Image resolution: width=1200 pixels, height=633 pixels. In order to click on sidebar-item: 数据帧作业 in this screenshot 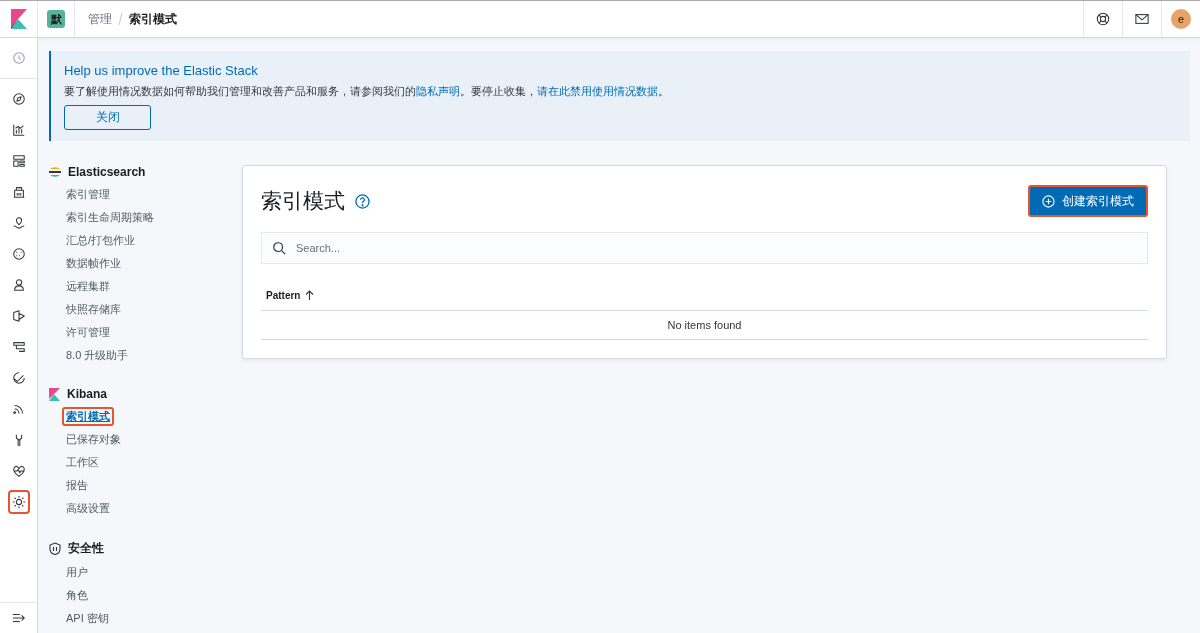, I will do `click(93, 263)`.